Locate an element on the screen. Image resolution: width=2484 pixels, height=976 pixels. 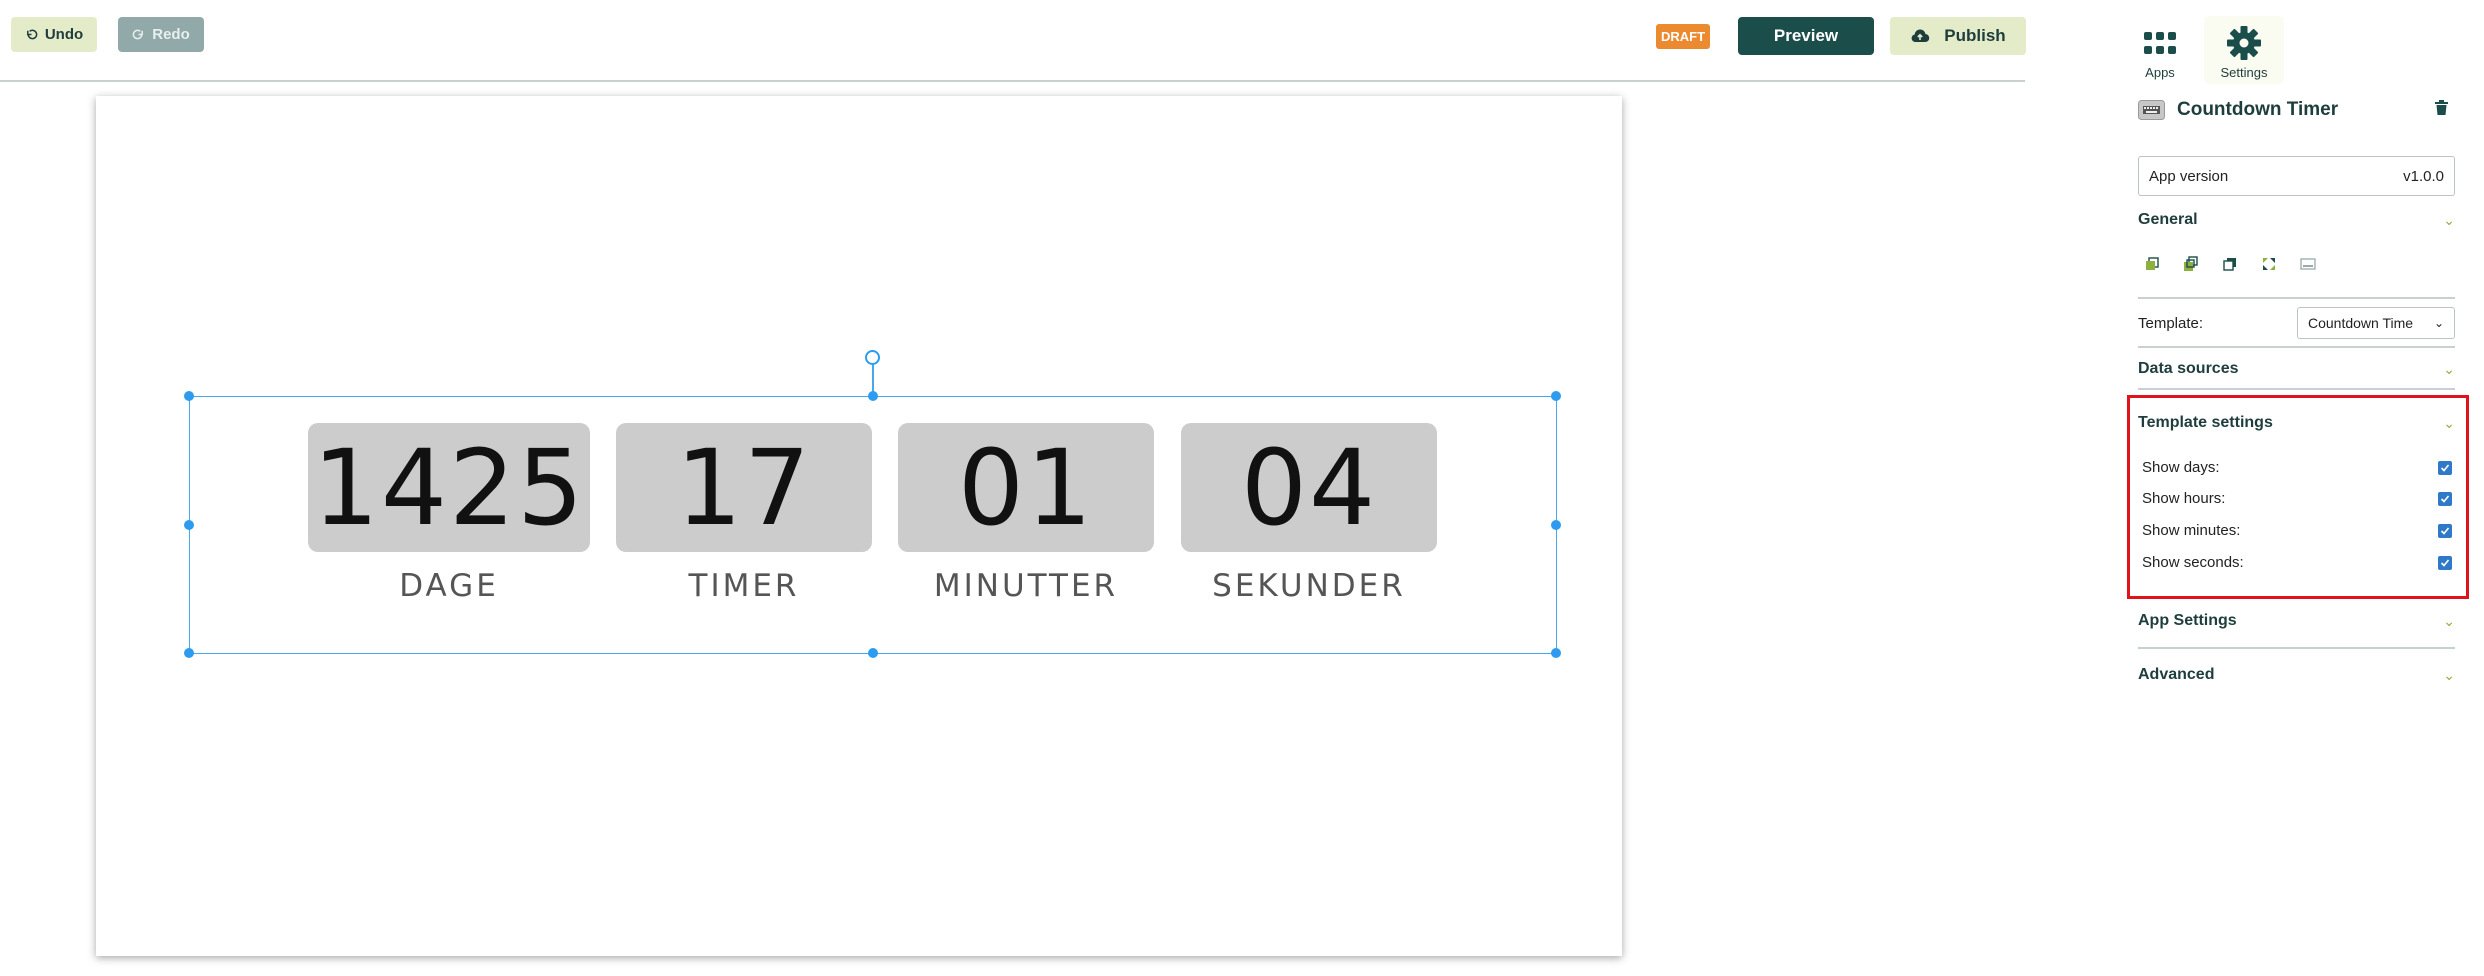
undo-button: Undo is located at coordinates (54, 34).